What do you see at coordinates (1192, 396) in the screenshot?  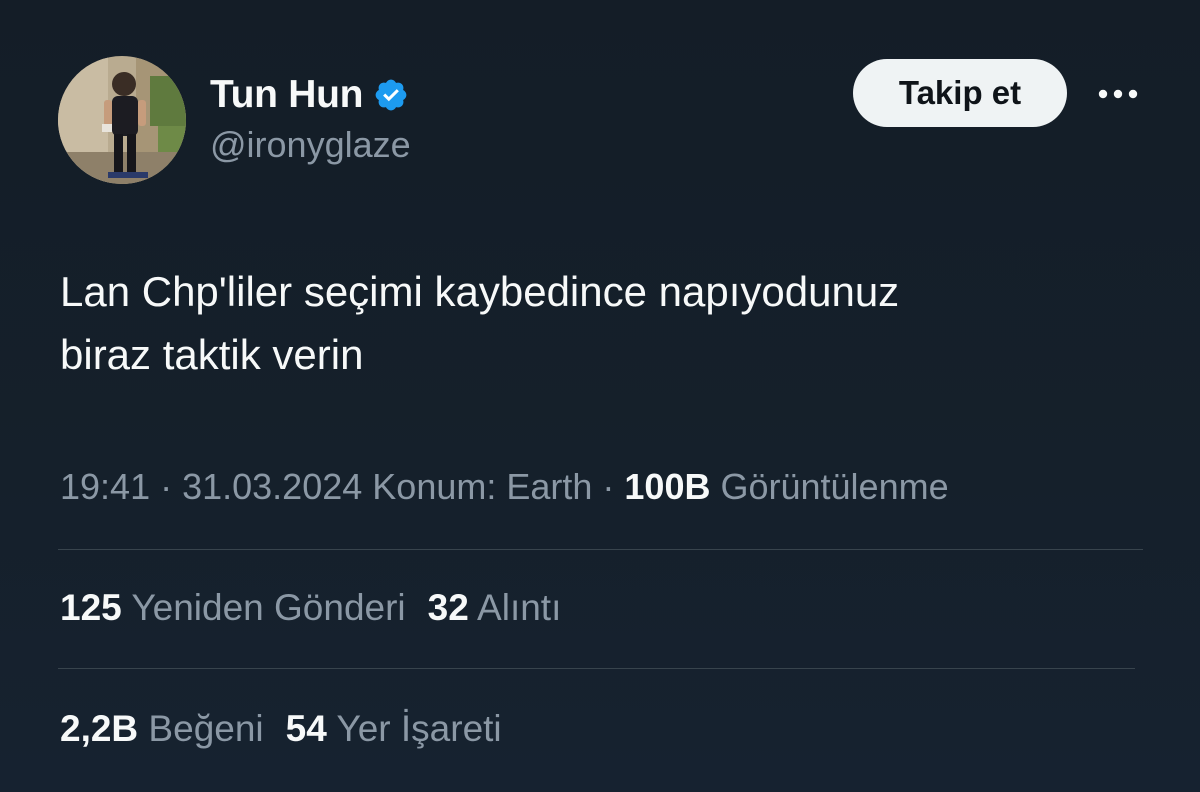 I see `scrollbar` at bounding box center [1192, 396].